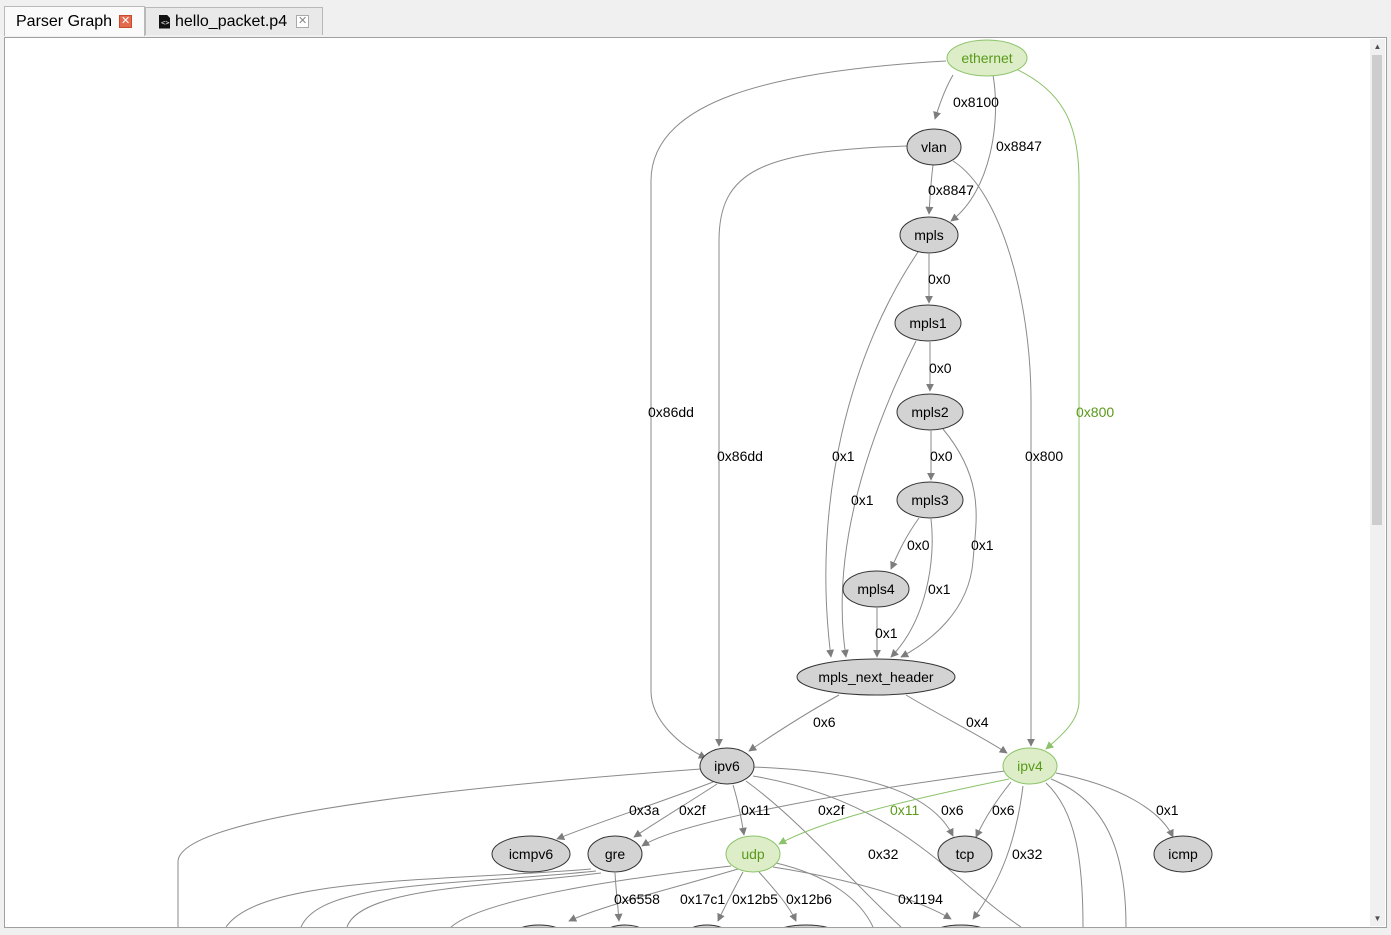  I want to click on svg-text: udp, so click(753, 854).